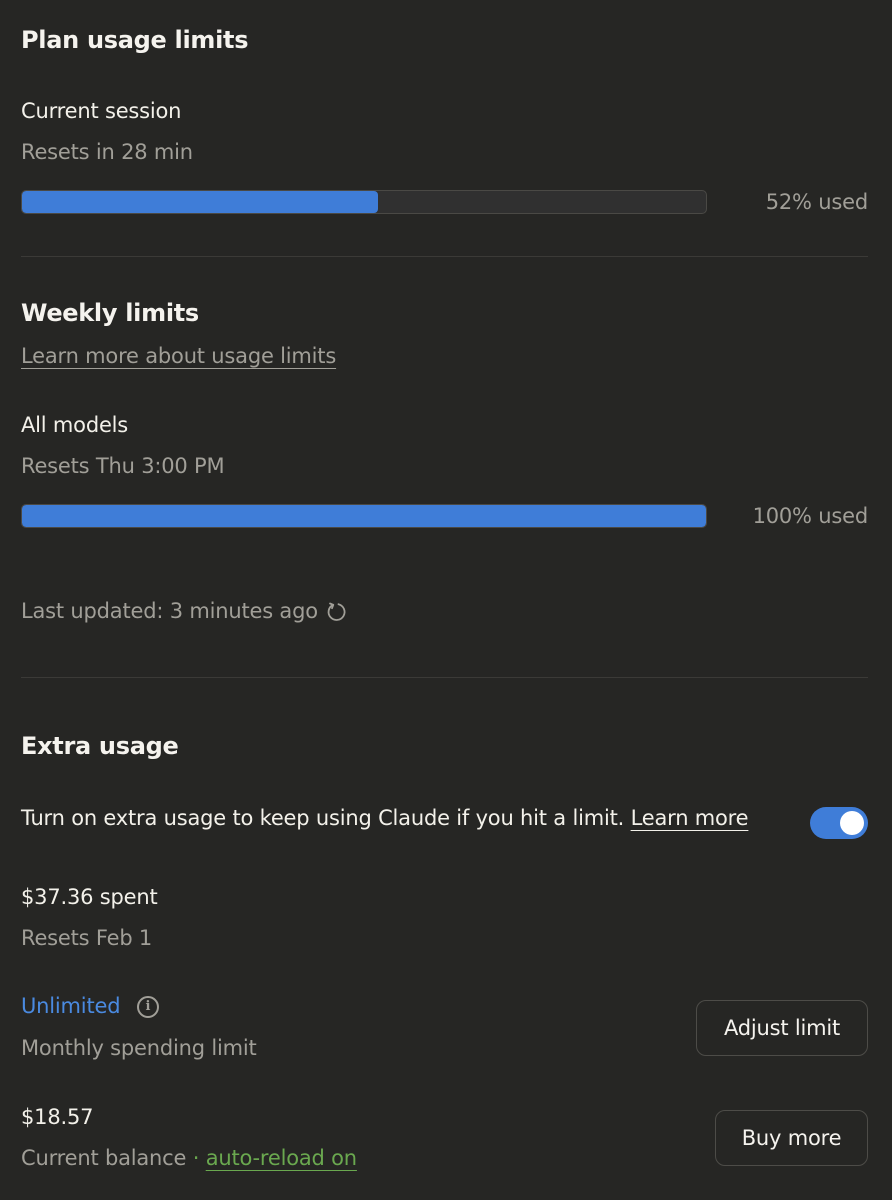 This screenshot has width=892, height=1200. Describe the element at coordinates (87, 938) in the screenshot. I see `extra-spent-reset: Resets Feb 1` at that location.